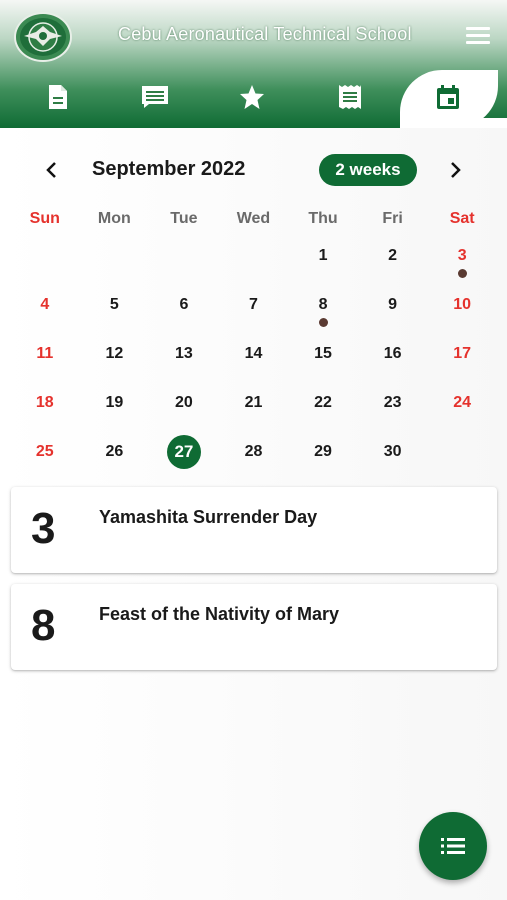 The width and height of the screenshot is (507, 900). I want to click on event-card: 3 Yamashita Surrender Day, so click(254, 530).